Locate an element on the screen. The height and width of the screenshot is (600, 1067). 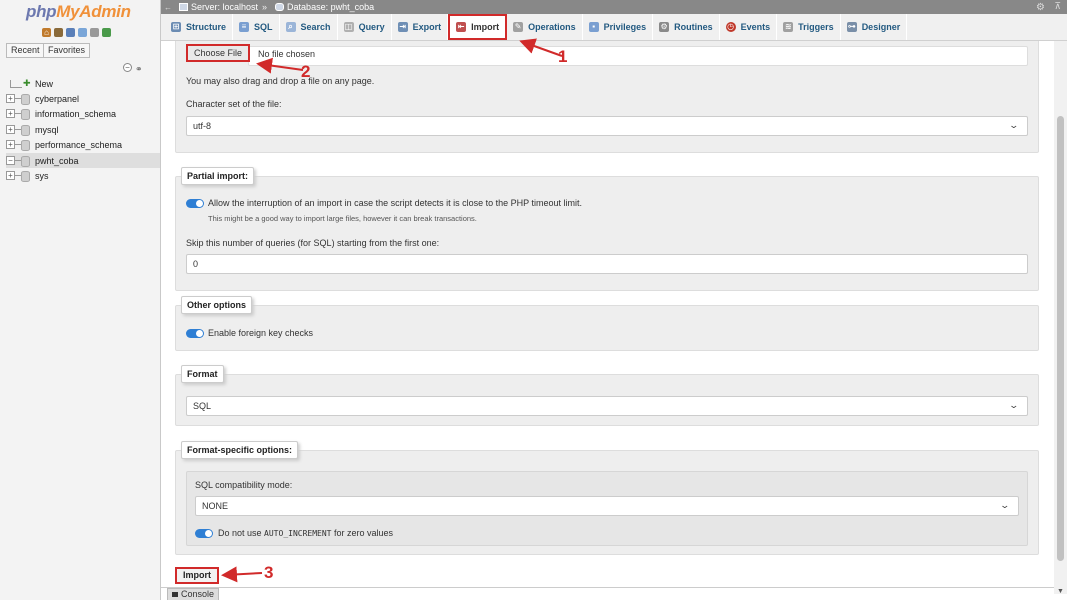
collapse-icon: − is located at coordinates (10, 160).